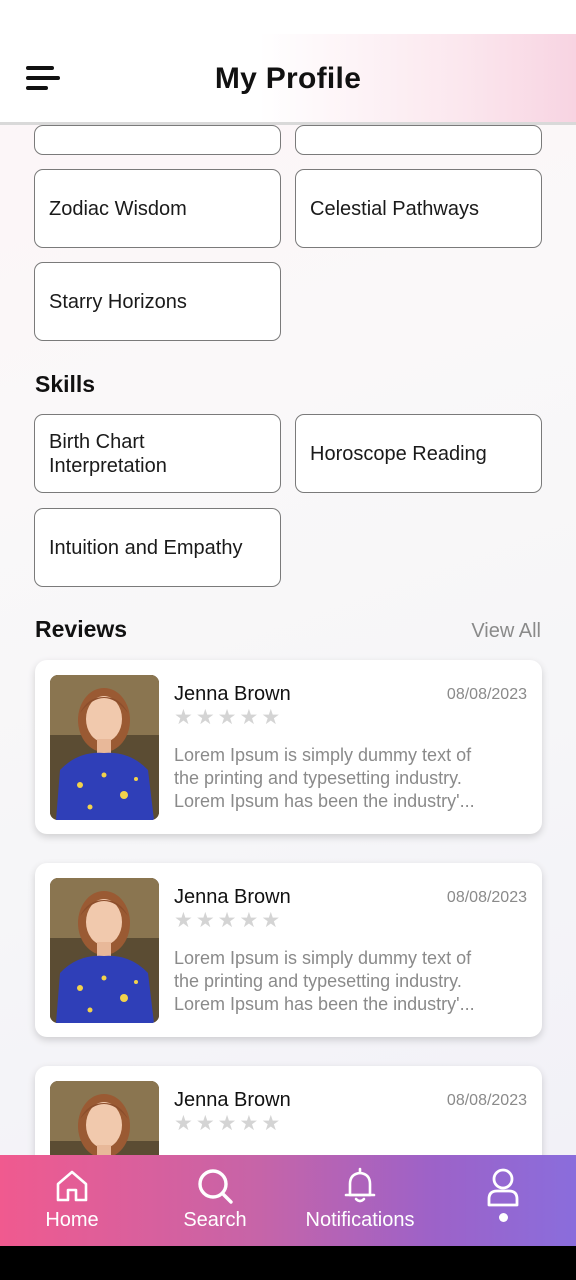  I want to click on nav-search-label: Search, so click(215, 1220).